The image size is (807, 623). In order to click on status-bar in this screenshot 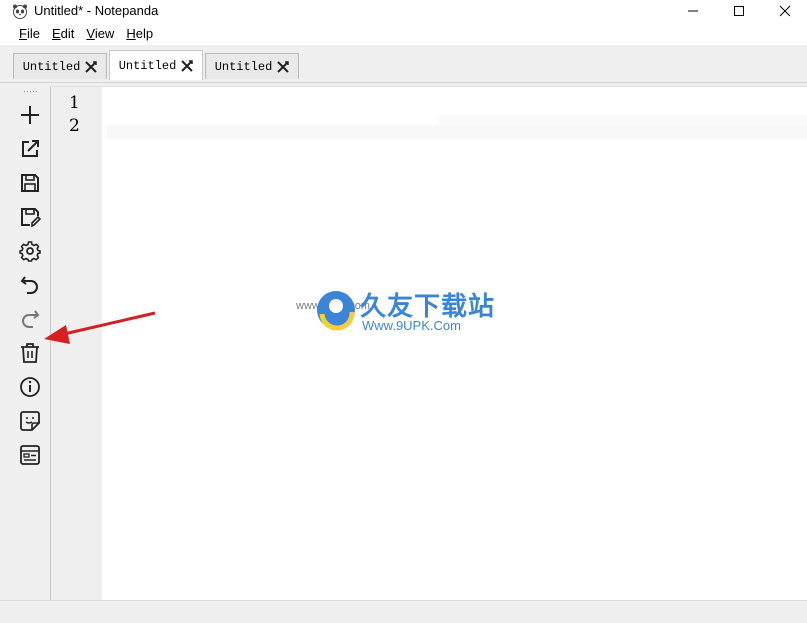, I will do `click(403, 611)`.